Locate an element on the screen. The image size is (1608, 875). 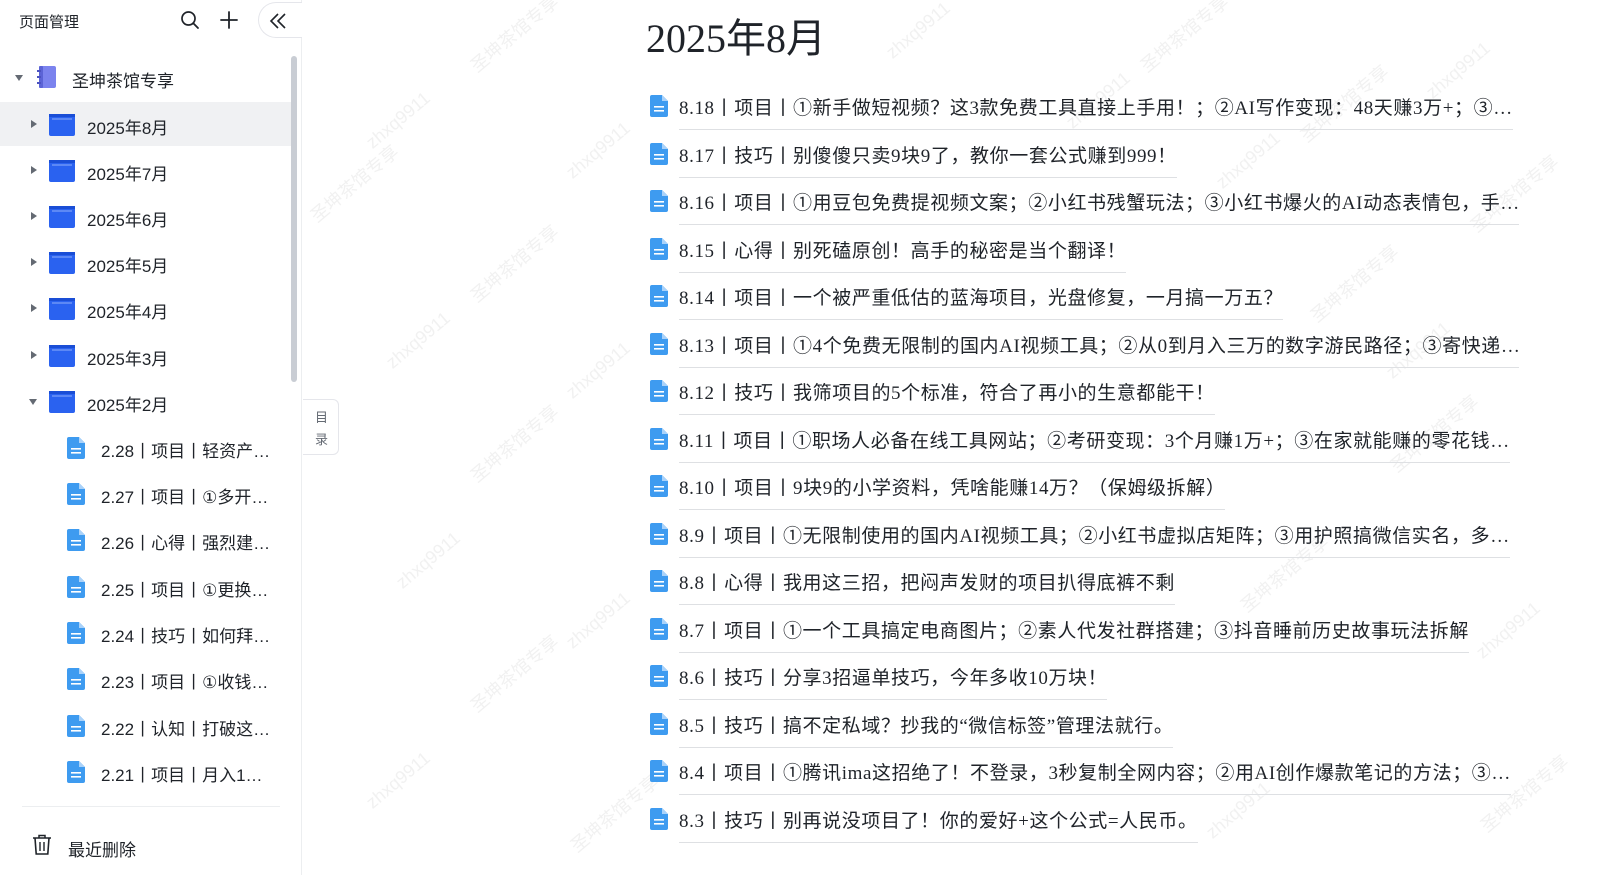
tree-folder-label: 2025年3月 is located at coordinates (128, 359).